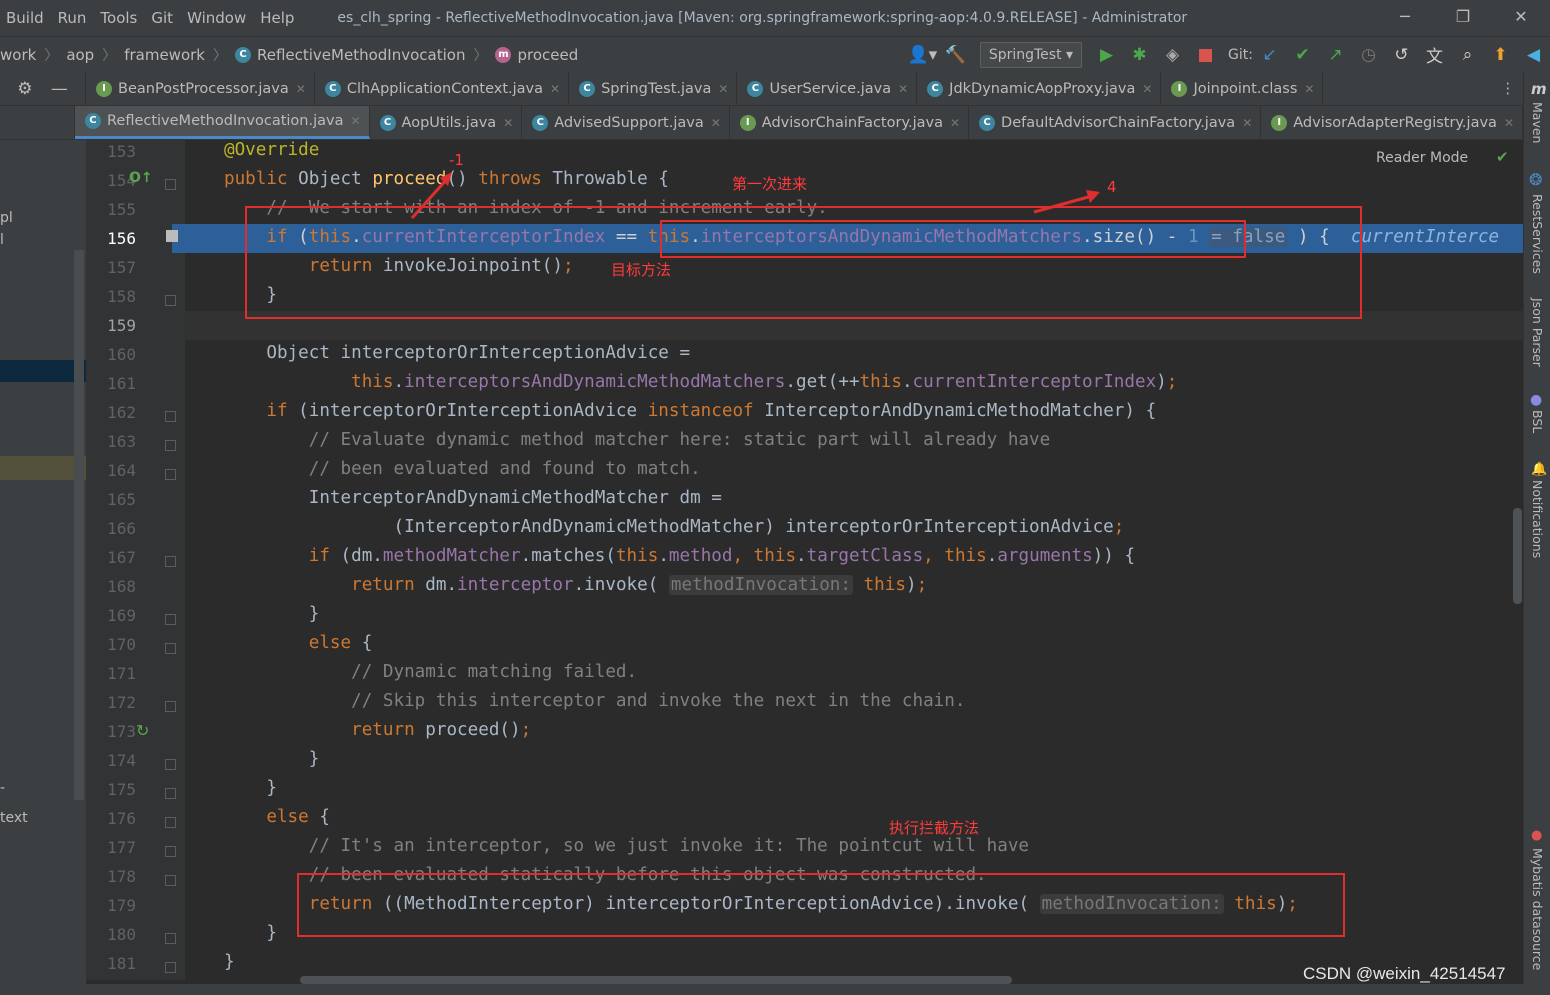 The image size is (1550, 995). What do you see at coordinates (1537, 519) in the screenshot?
I see `notifications-tool-button: Notifications` at bounding box center [1537, 519].